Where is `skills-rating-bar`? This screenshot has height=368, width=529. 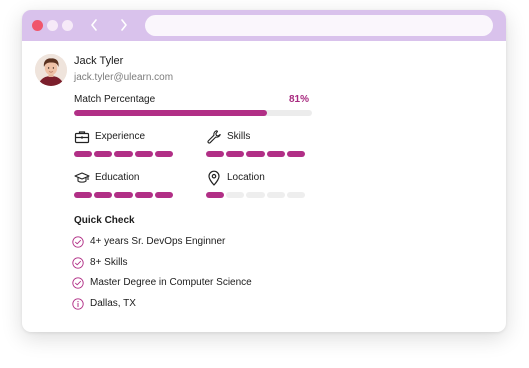 skills-rating-bar is located at coordinates (256, 154).